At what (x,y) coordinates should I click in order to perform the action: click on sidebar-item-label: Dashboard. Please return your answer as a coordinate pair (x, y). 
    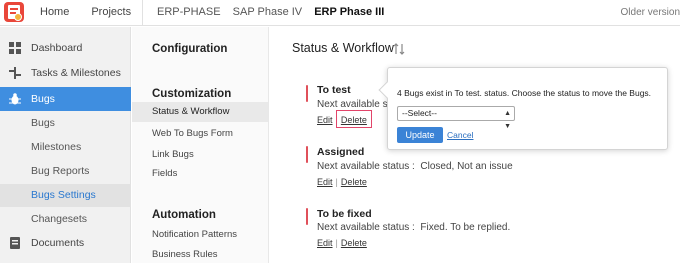
    Looking at the image, I should click on (57, 48).